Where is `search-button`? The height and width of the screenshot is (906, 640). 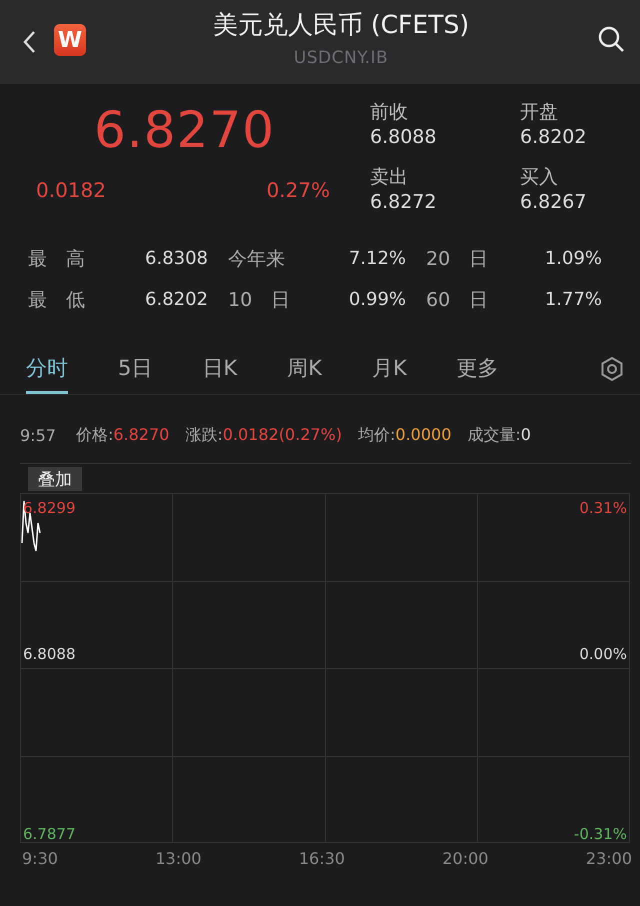
search-button is located at coordinates (611, 39).